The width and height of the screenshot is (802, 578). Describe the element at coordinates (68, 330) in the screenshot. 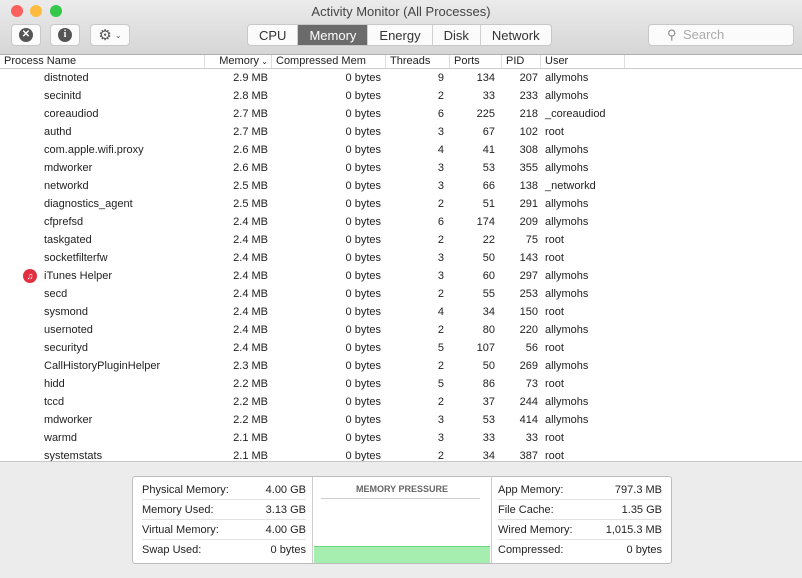

I see `cell-process-name: usernoted` at that location.